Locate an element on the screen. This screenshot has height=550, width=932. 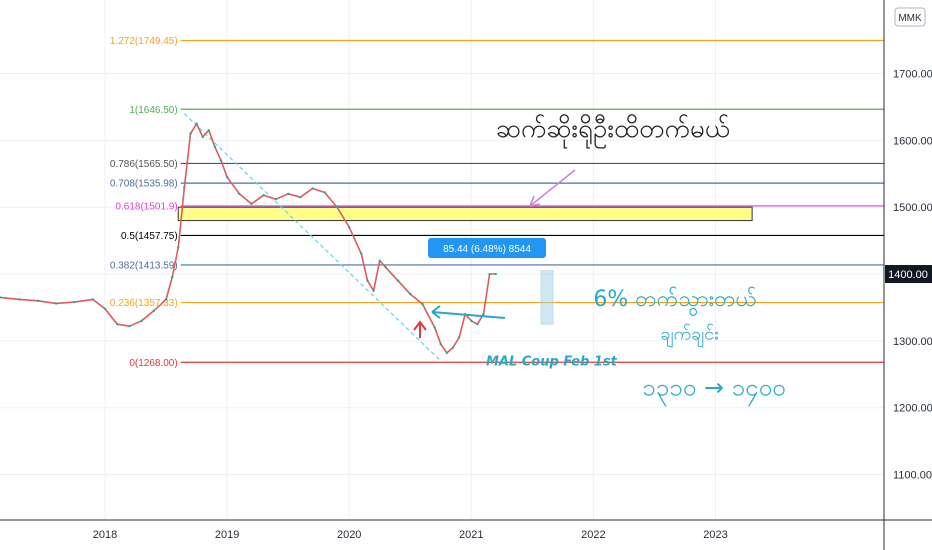
pointer-arrow-icon is located at coordinates (552, 188).